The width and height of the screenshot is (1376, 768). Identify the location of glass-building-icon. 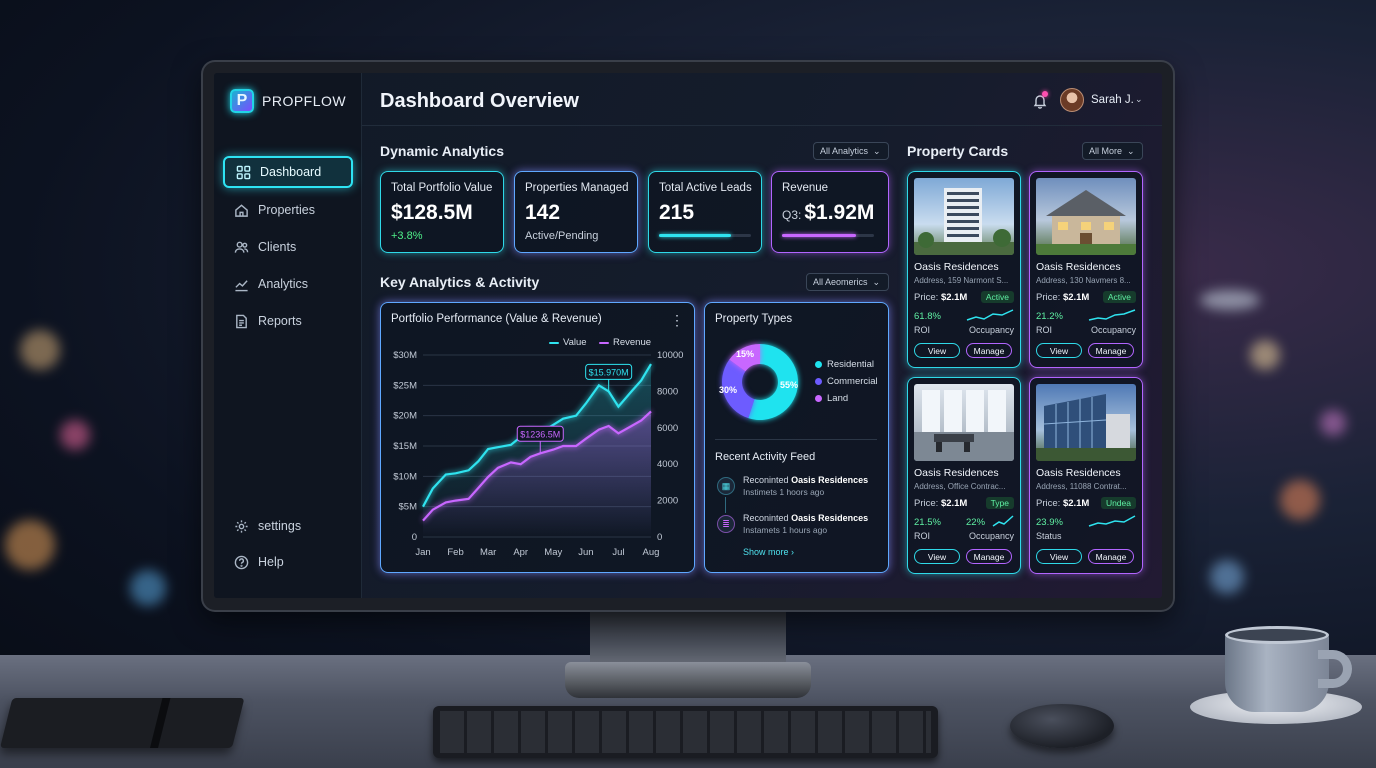
(1086, 422).